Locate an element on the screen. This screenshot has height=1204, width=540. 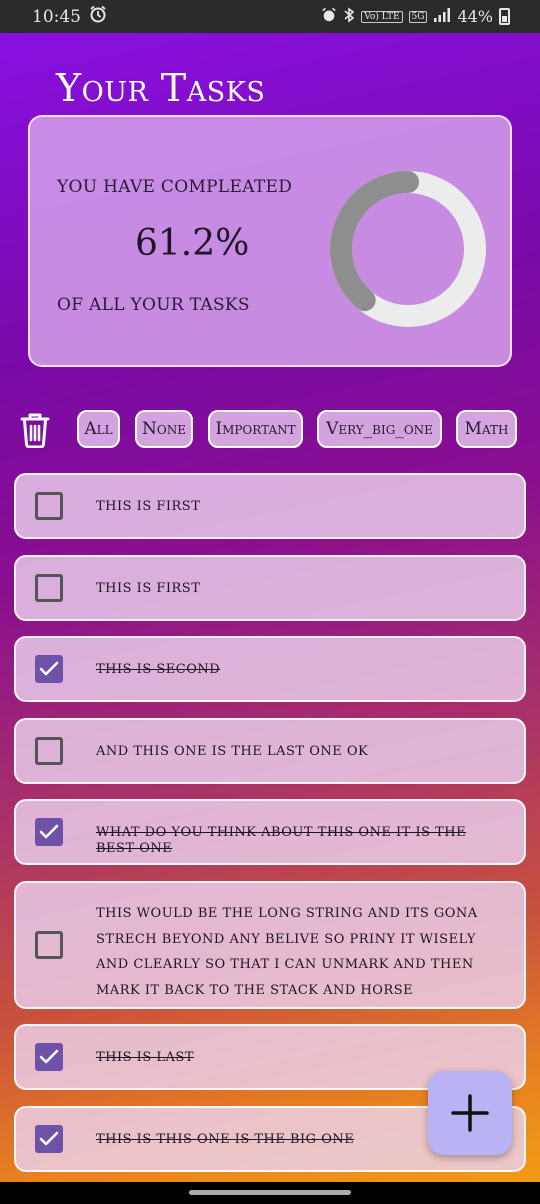
filter-chip-important: Important is located at coordinates (255, 429).